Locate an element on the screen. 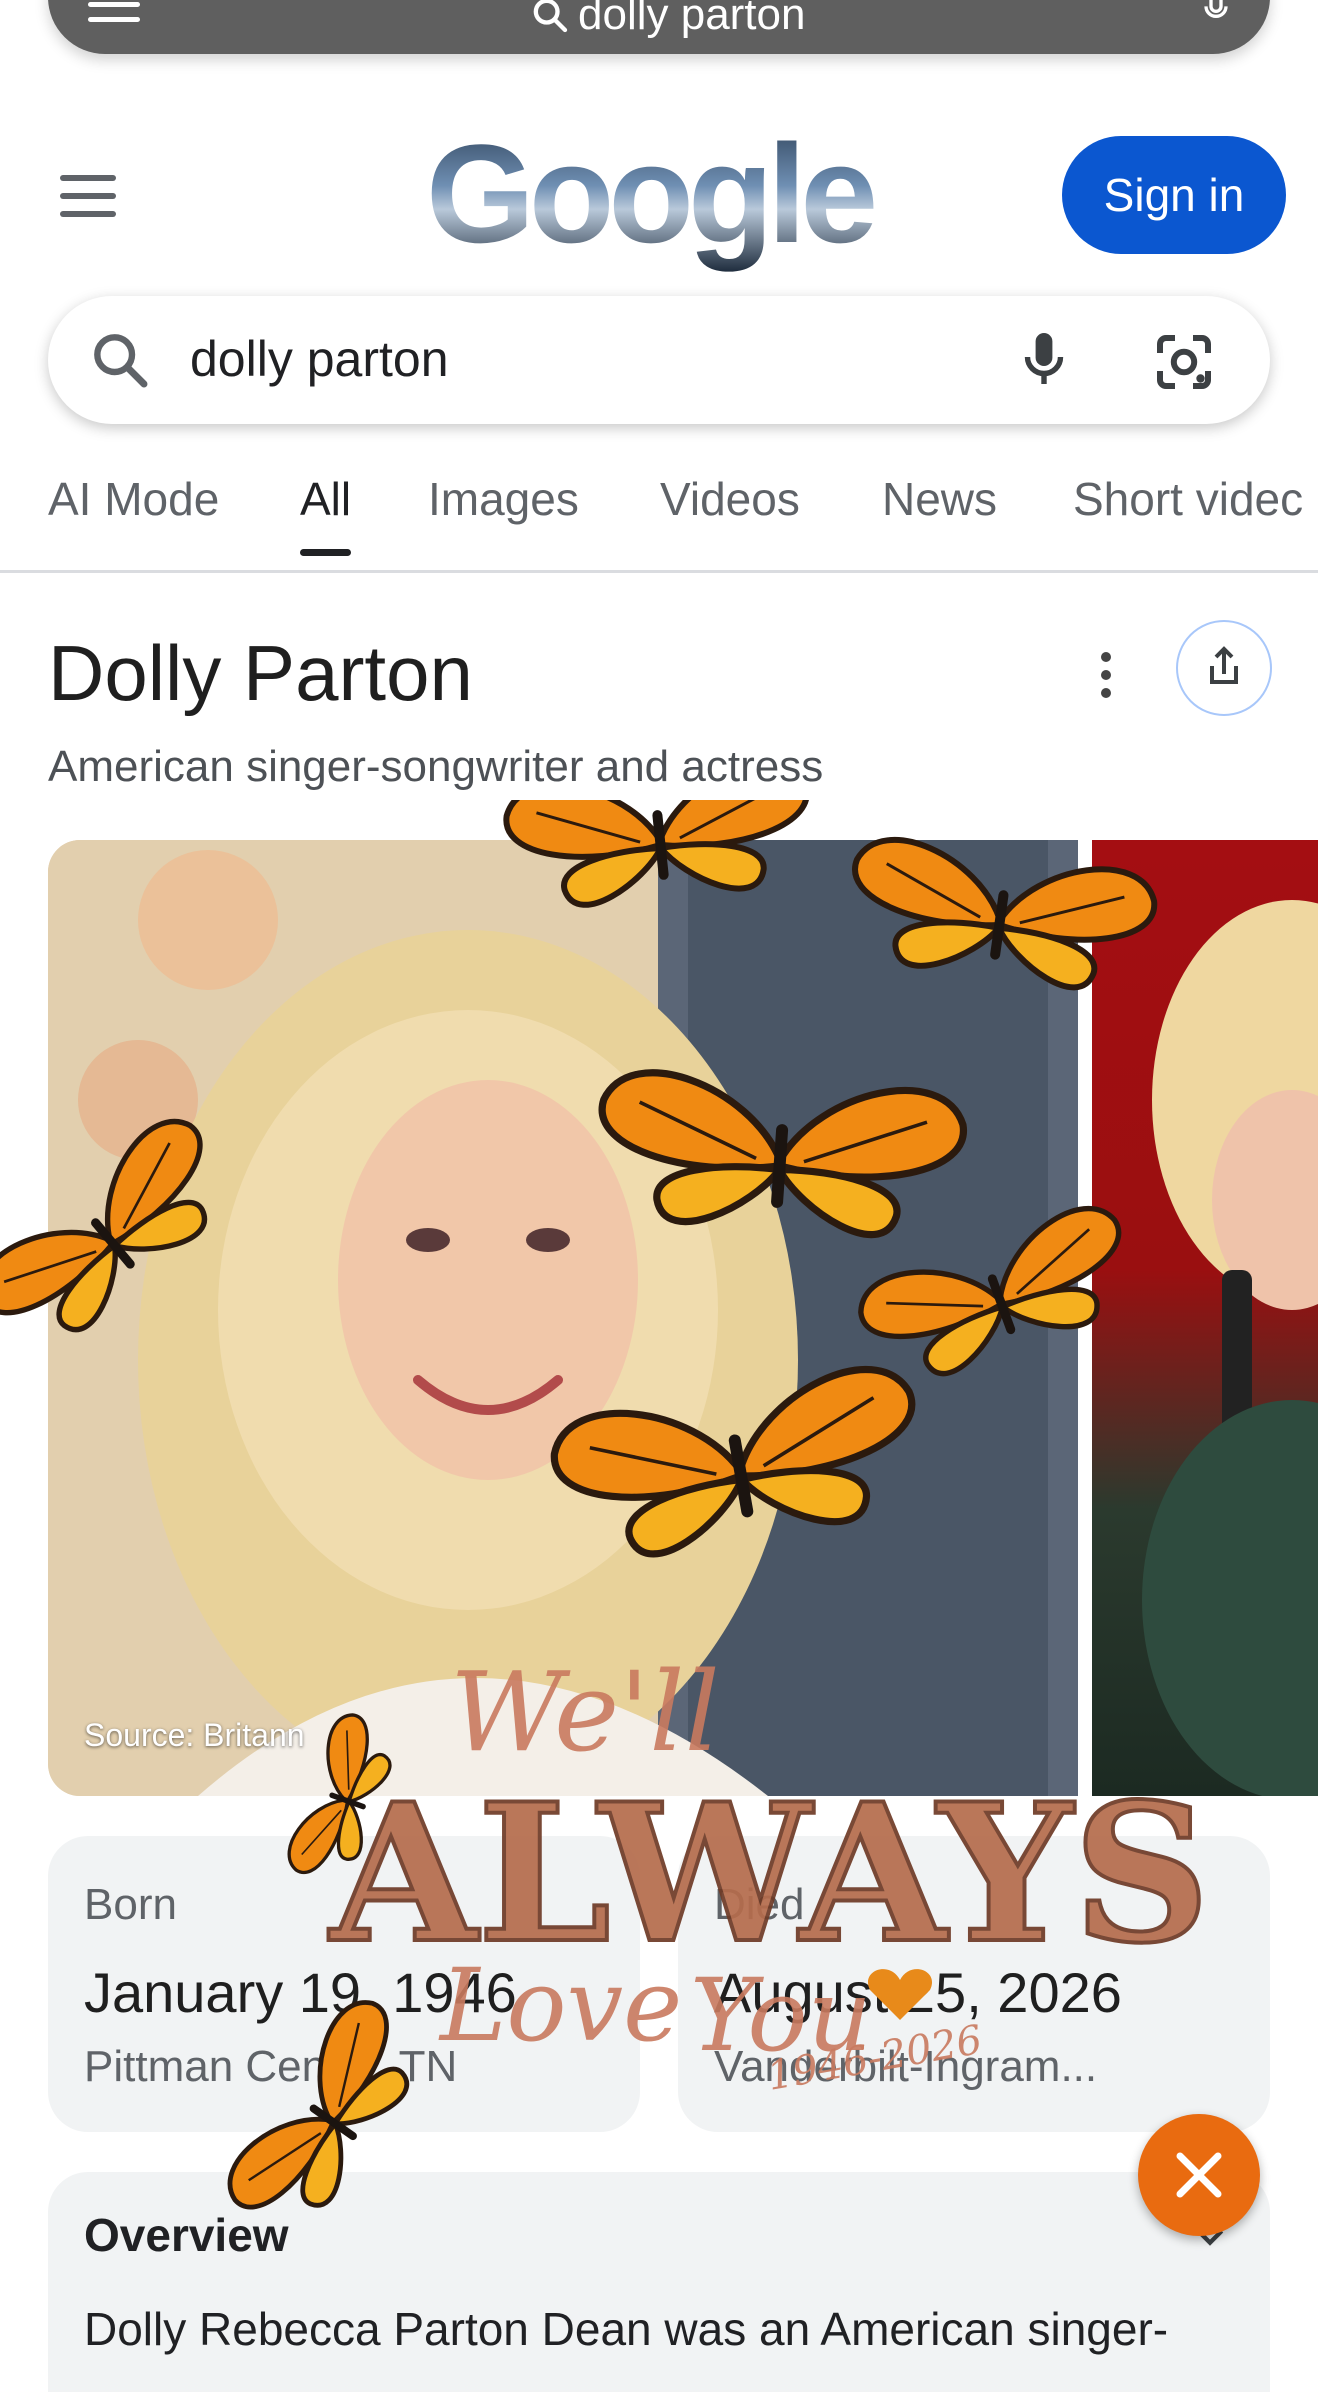  tab-ai-mode: AI Mode is located at coordinates (133, 499).